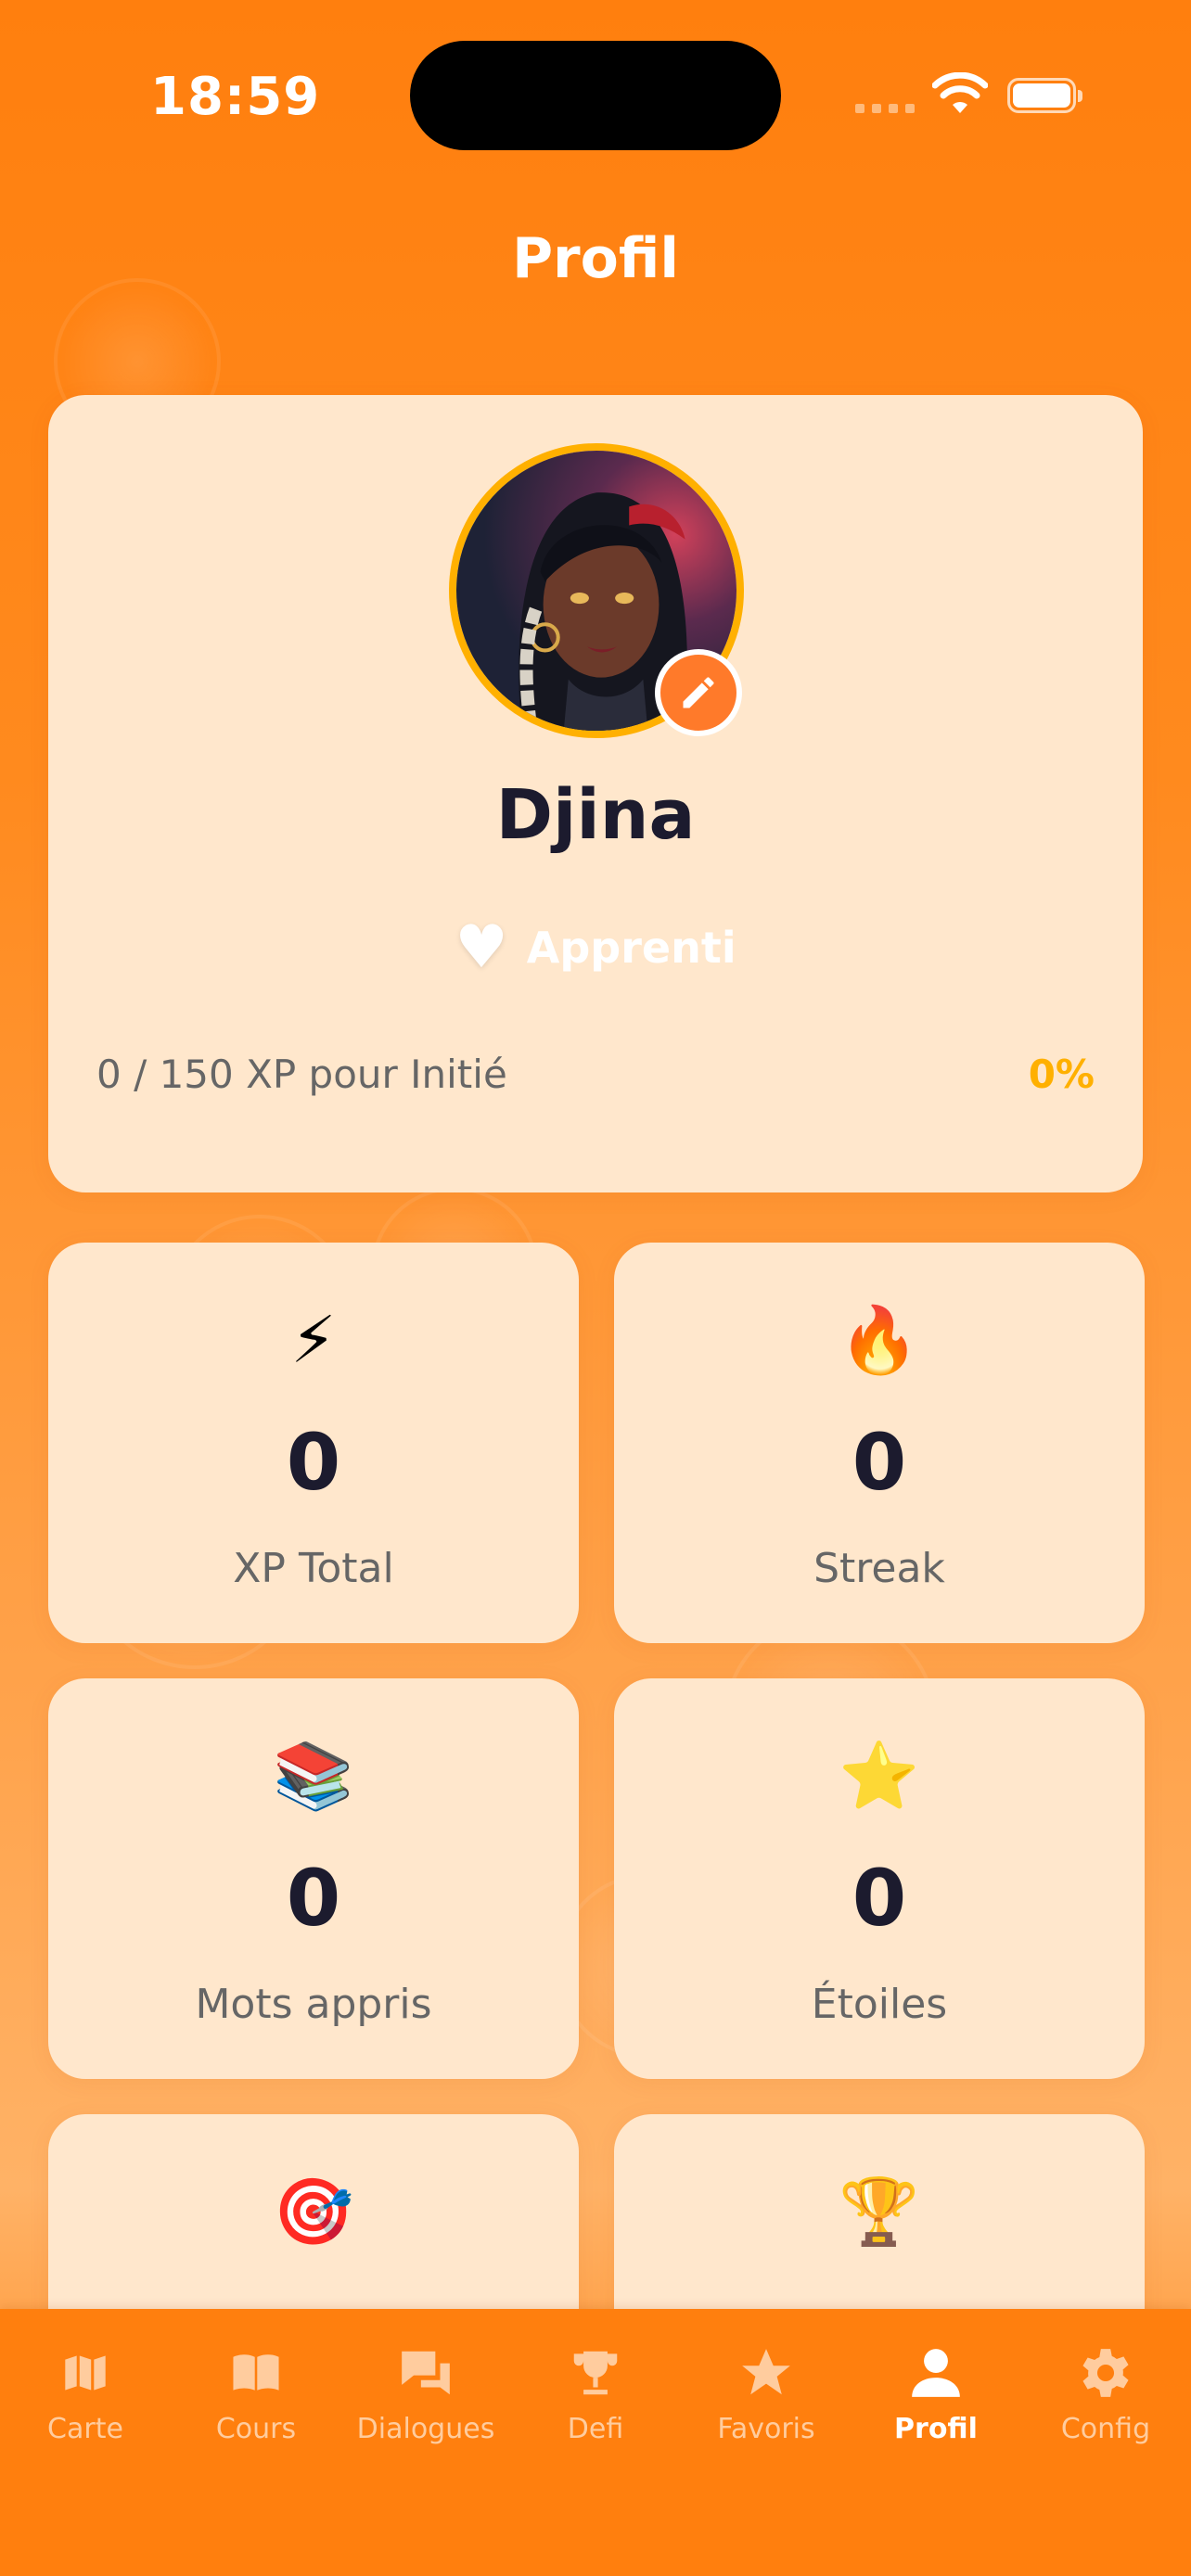 This screenshot has width=1191, height=2576. I want to click on star-icon: ⭐, so click(879, 1776).